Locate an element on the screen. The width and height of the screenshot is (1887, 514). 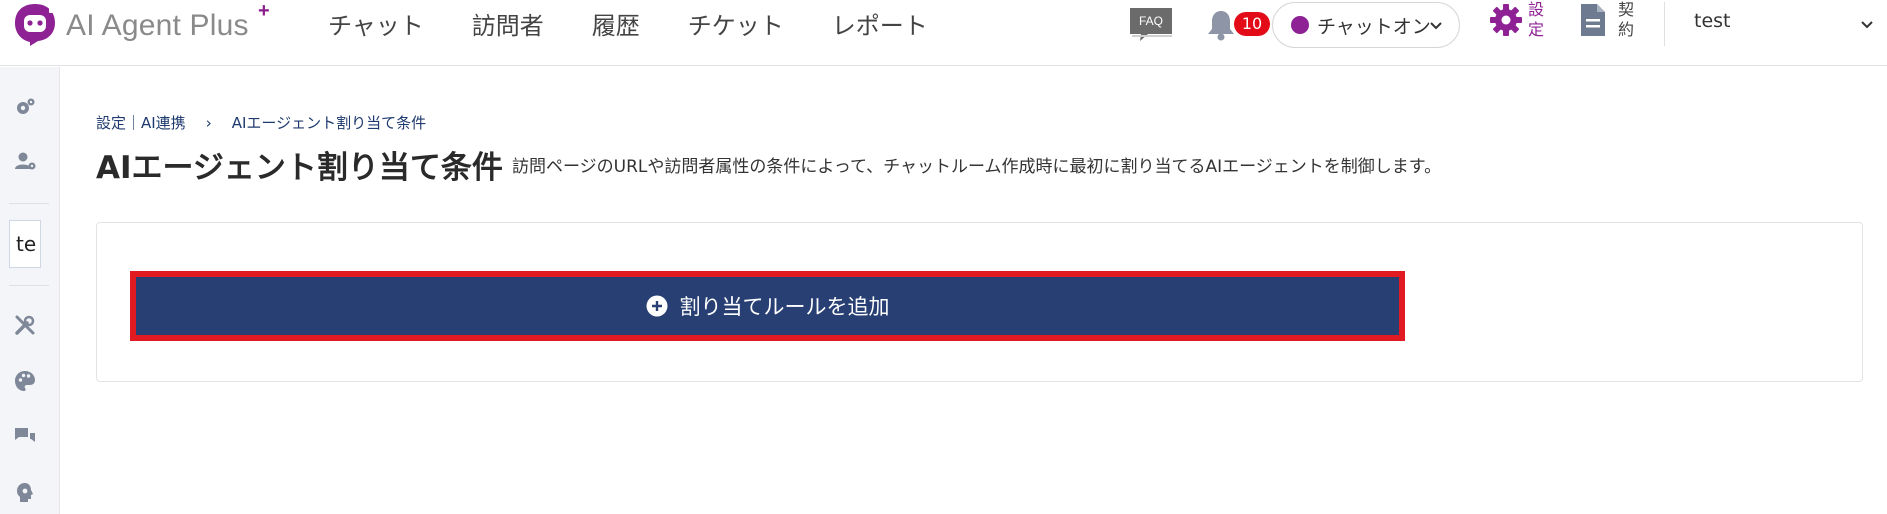
tools-icon is located at coordinates (25, 325).